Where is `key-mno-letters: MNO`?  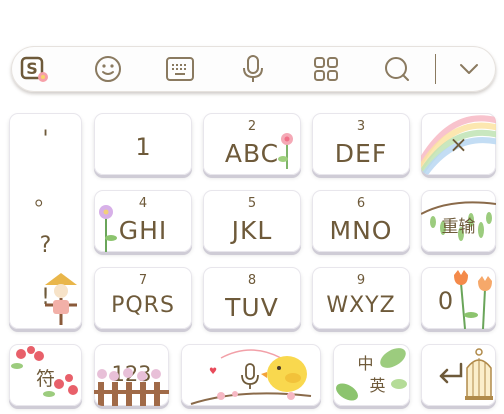
key-mno-letters: MNO is located at coordinates (361, 230).